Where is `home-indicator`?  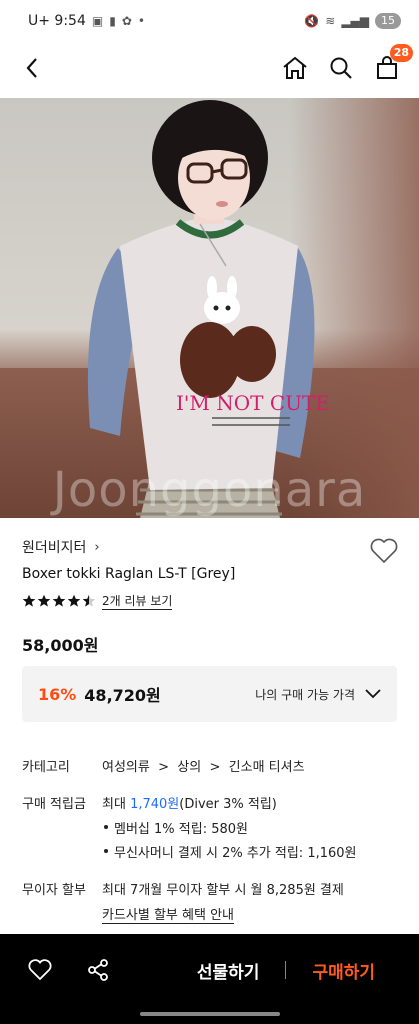
home-indicator is located at coordinates (210, 1014).